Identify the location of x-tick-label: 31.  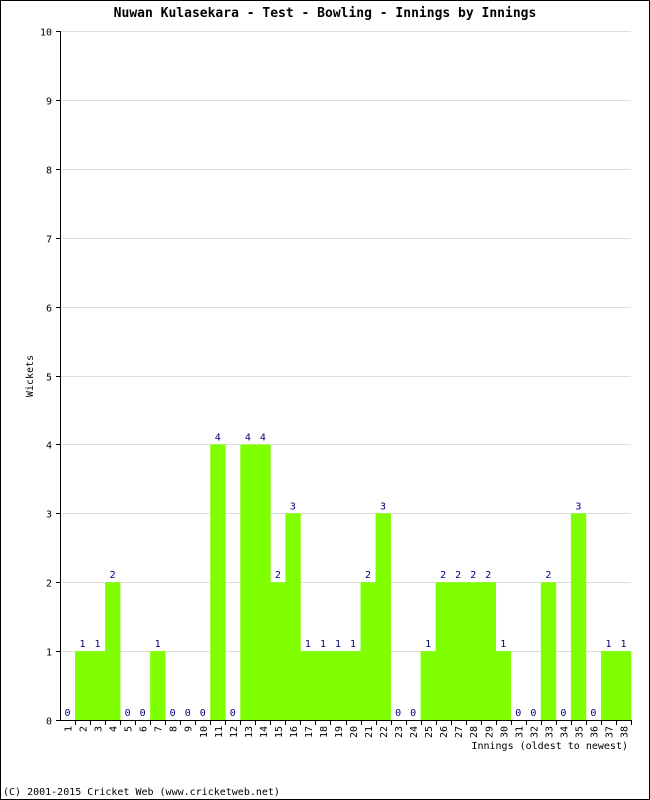
(519, 732).